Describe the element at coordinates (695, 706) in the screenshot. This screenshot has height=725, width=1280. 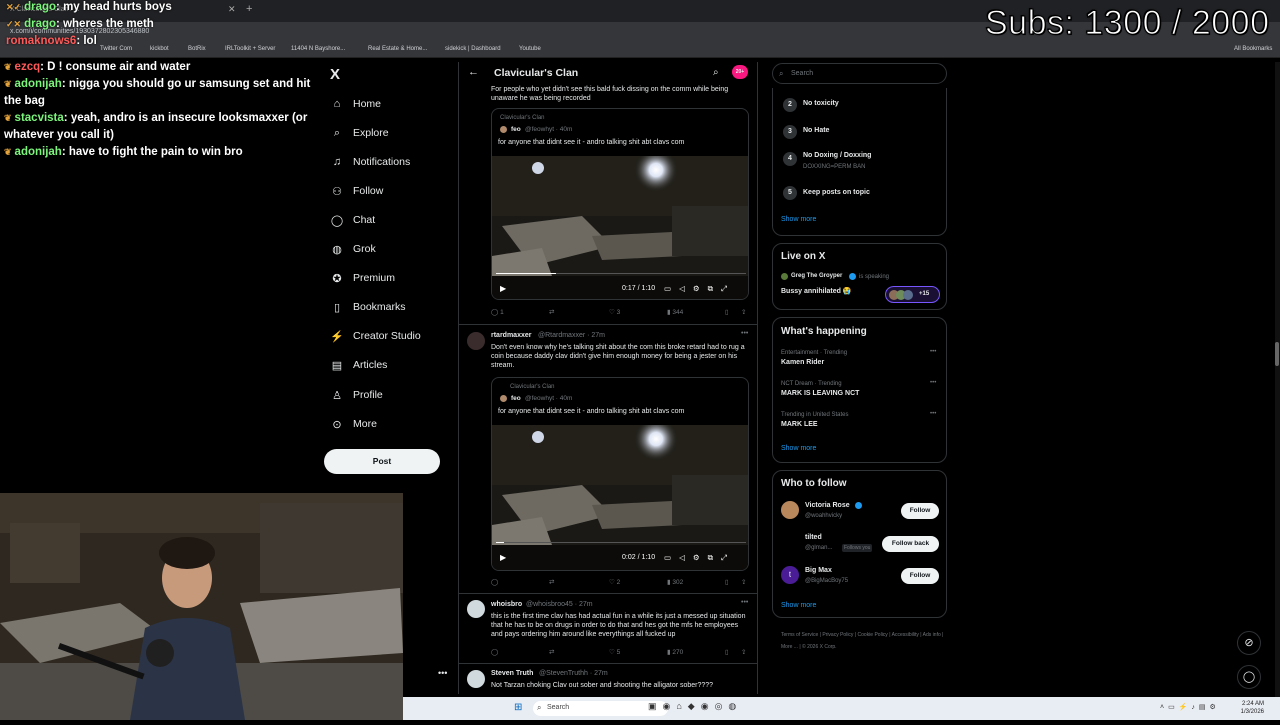
I see `taskbar-apps: ▣◉⌂◆◉◎◍` at that location.